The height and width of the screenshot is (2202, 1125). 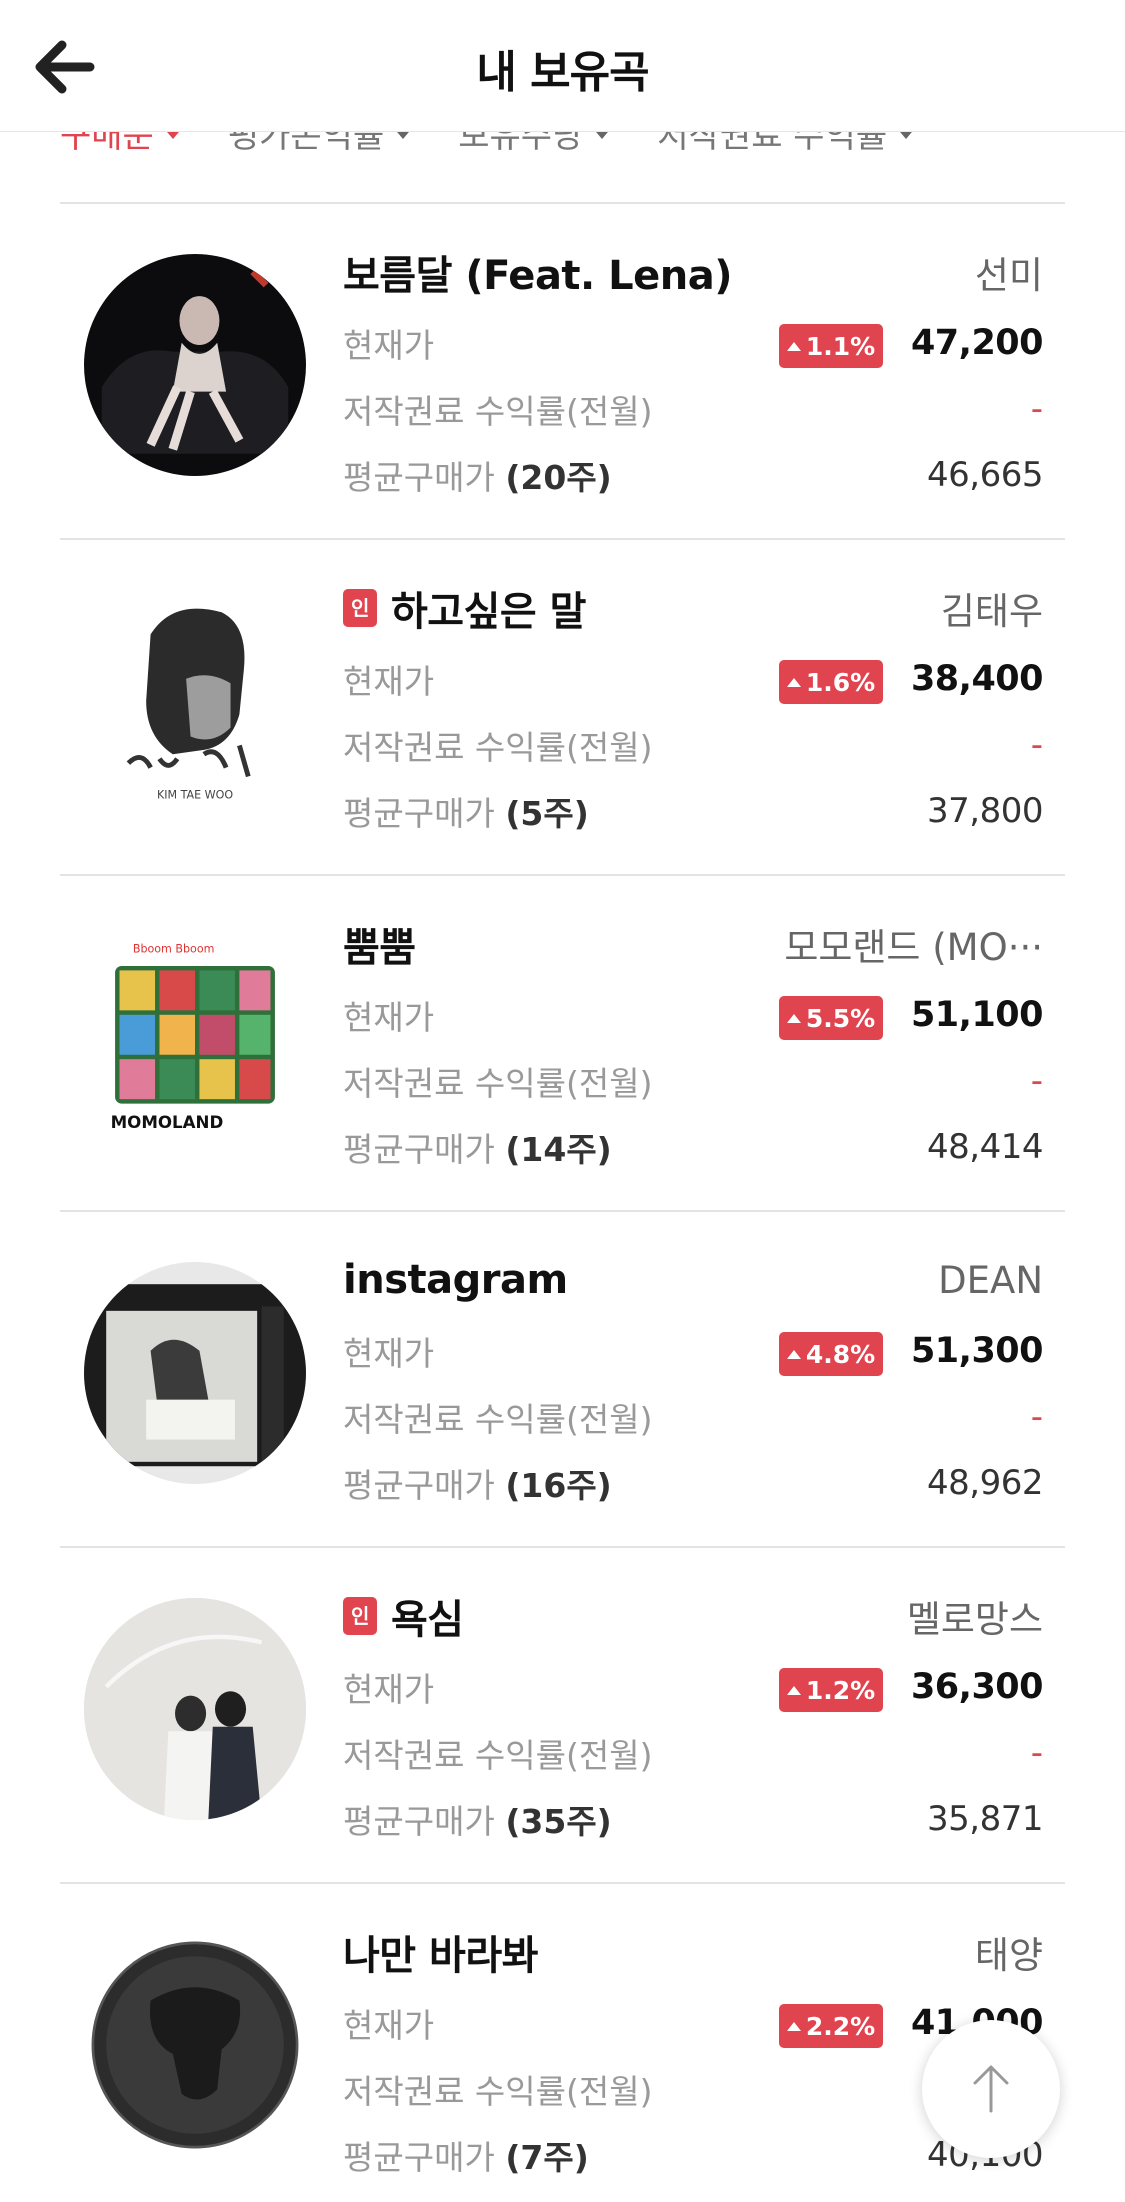 I want to click on avg-price-label: 평균구매가 (35주), so click(x=477, y=1821).